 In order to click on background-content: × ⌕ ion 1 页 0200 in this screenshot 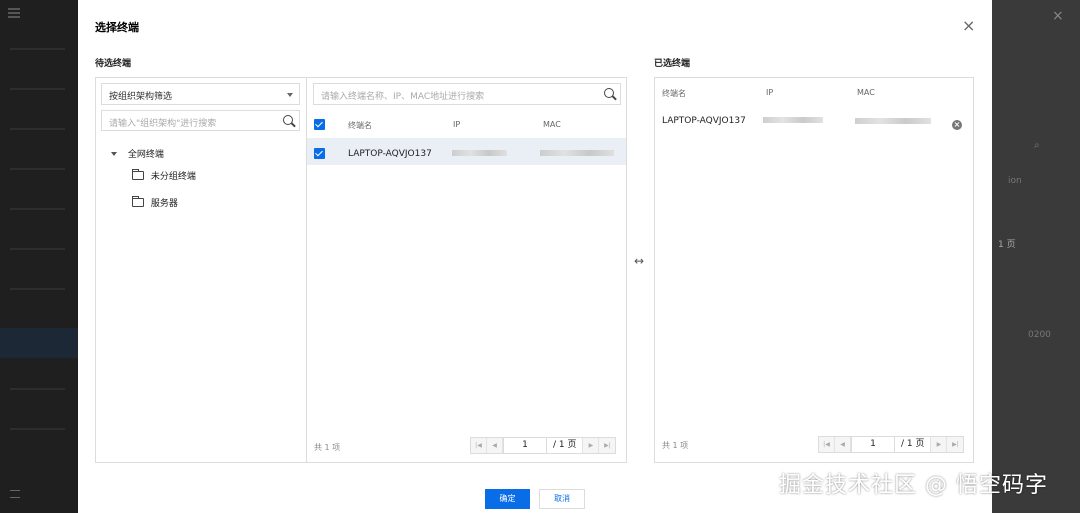, I will do `click(1036, 256)`.